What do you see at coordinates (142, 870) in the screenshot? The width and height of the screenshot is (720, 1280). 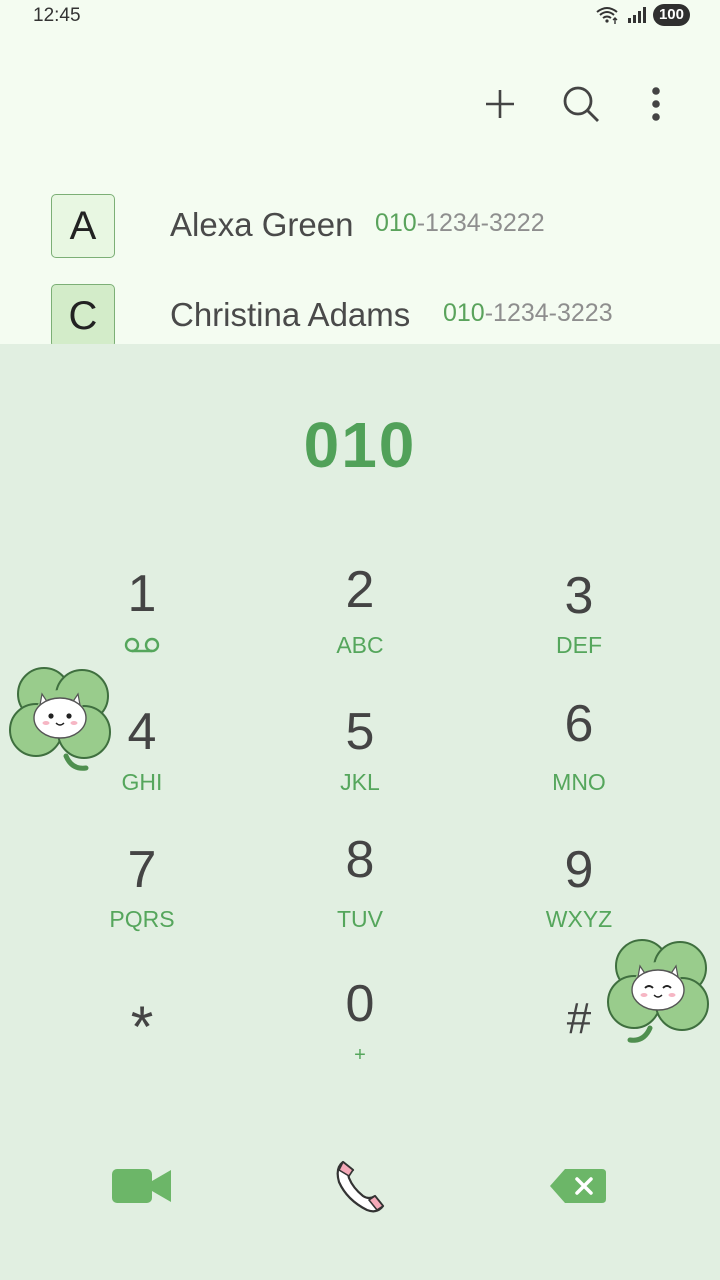 I see `key-digit: 7` at bounding box center [142, 870].